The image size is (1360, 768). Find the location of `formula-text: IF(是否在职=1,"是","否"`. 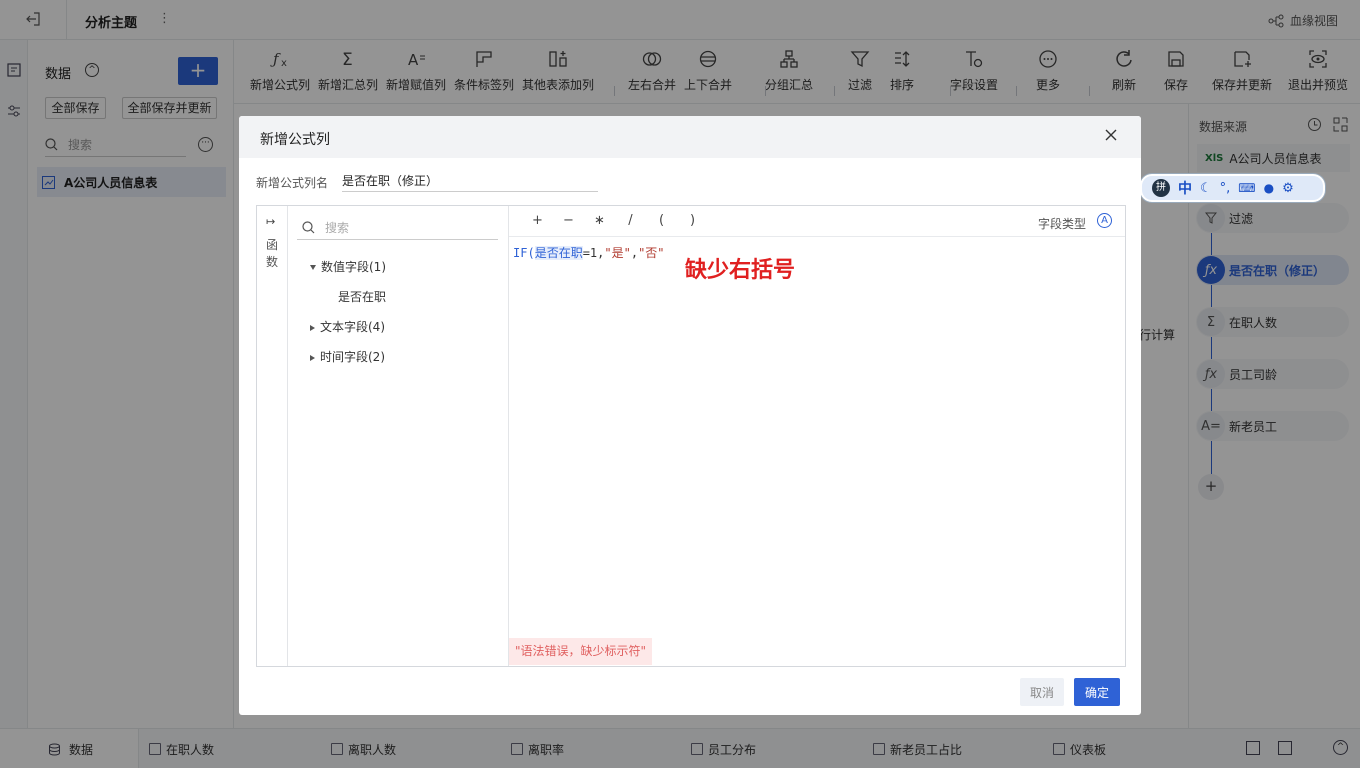

formula-text: IF(是否在职=1,"是","否" is located at coordinates (589, 252).